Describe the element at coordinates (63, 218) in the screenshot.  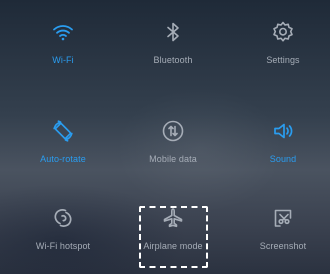
I see `hotspot-icon` at that location.